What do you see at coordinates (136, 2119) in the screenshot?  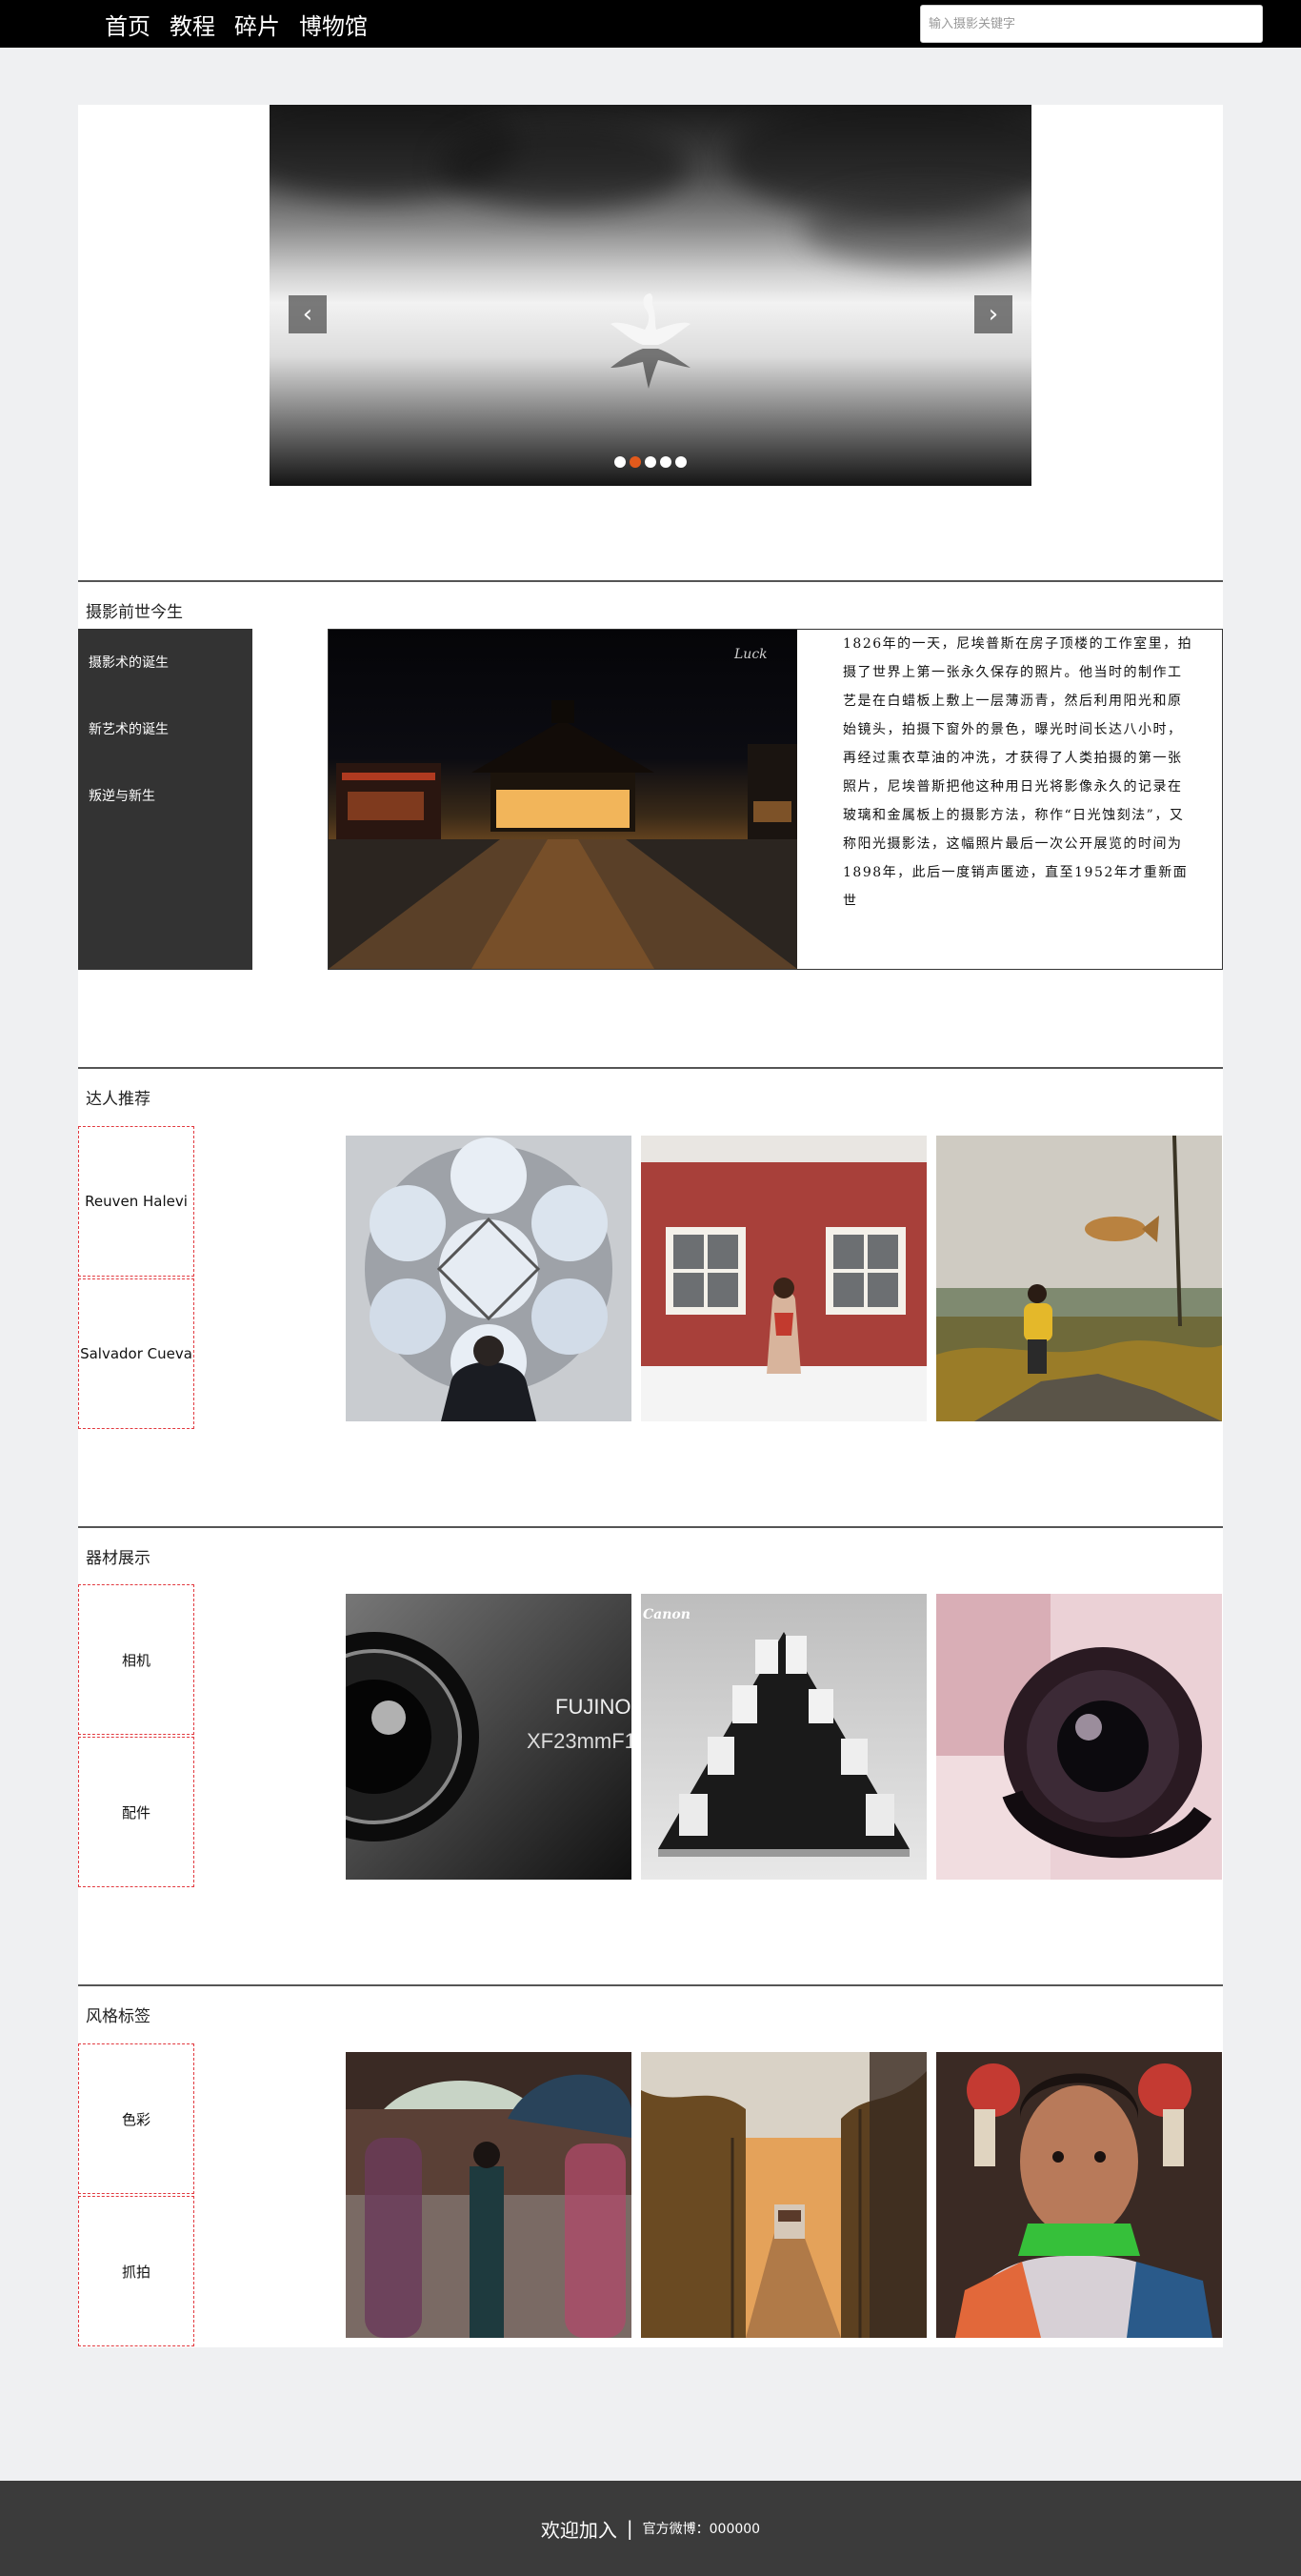 I see `style-button-color: 色彩` at bounding box center [136, 2119].